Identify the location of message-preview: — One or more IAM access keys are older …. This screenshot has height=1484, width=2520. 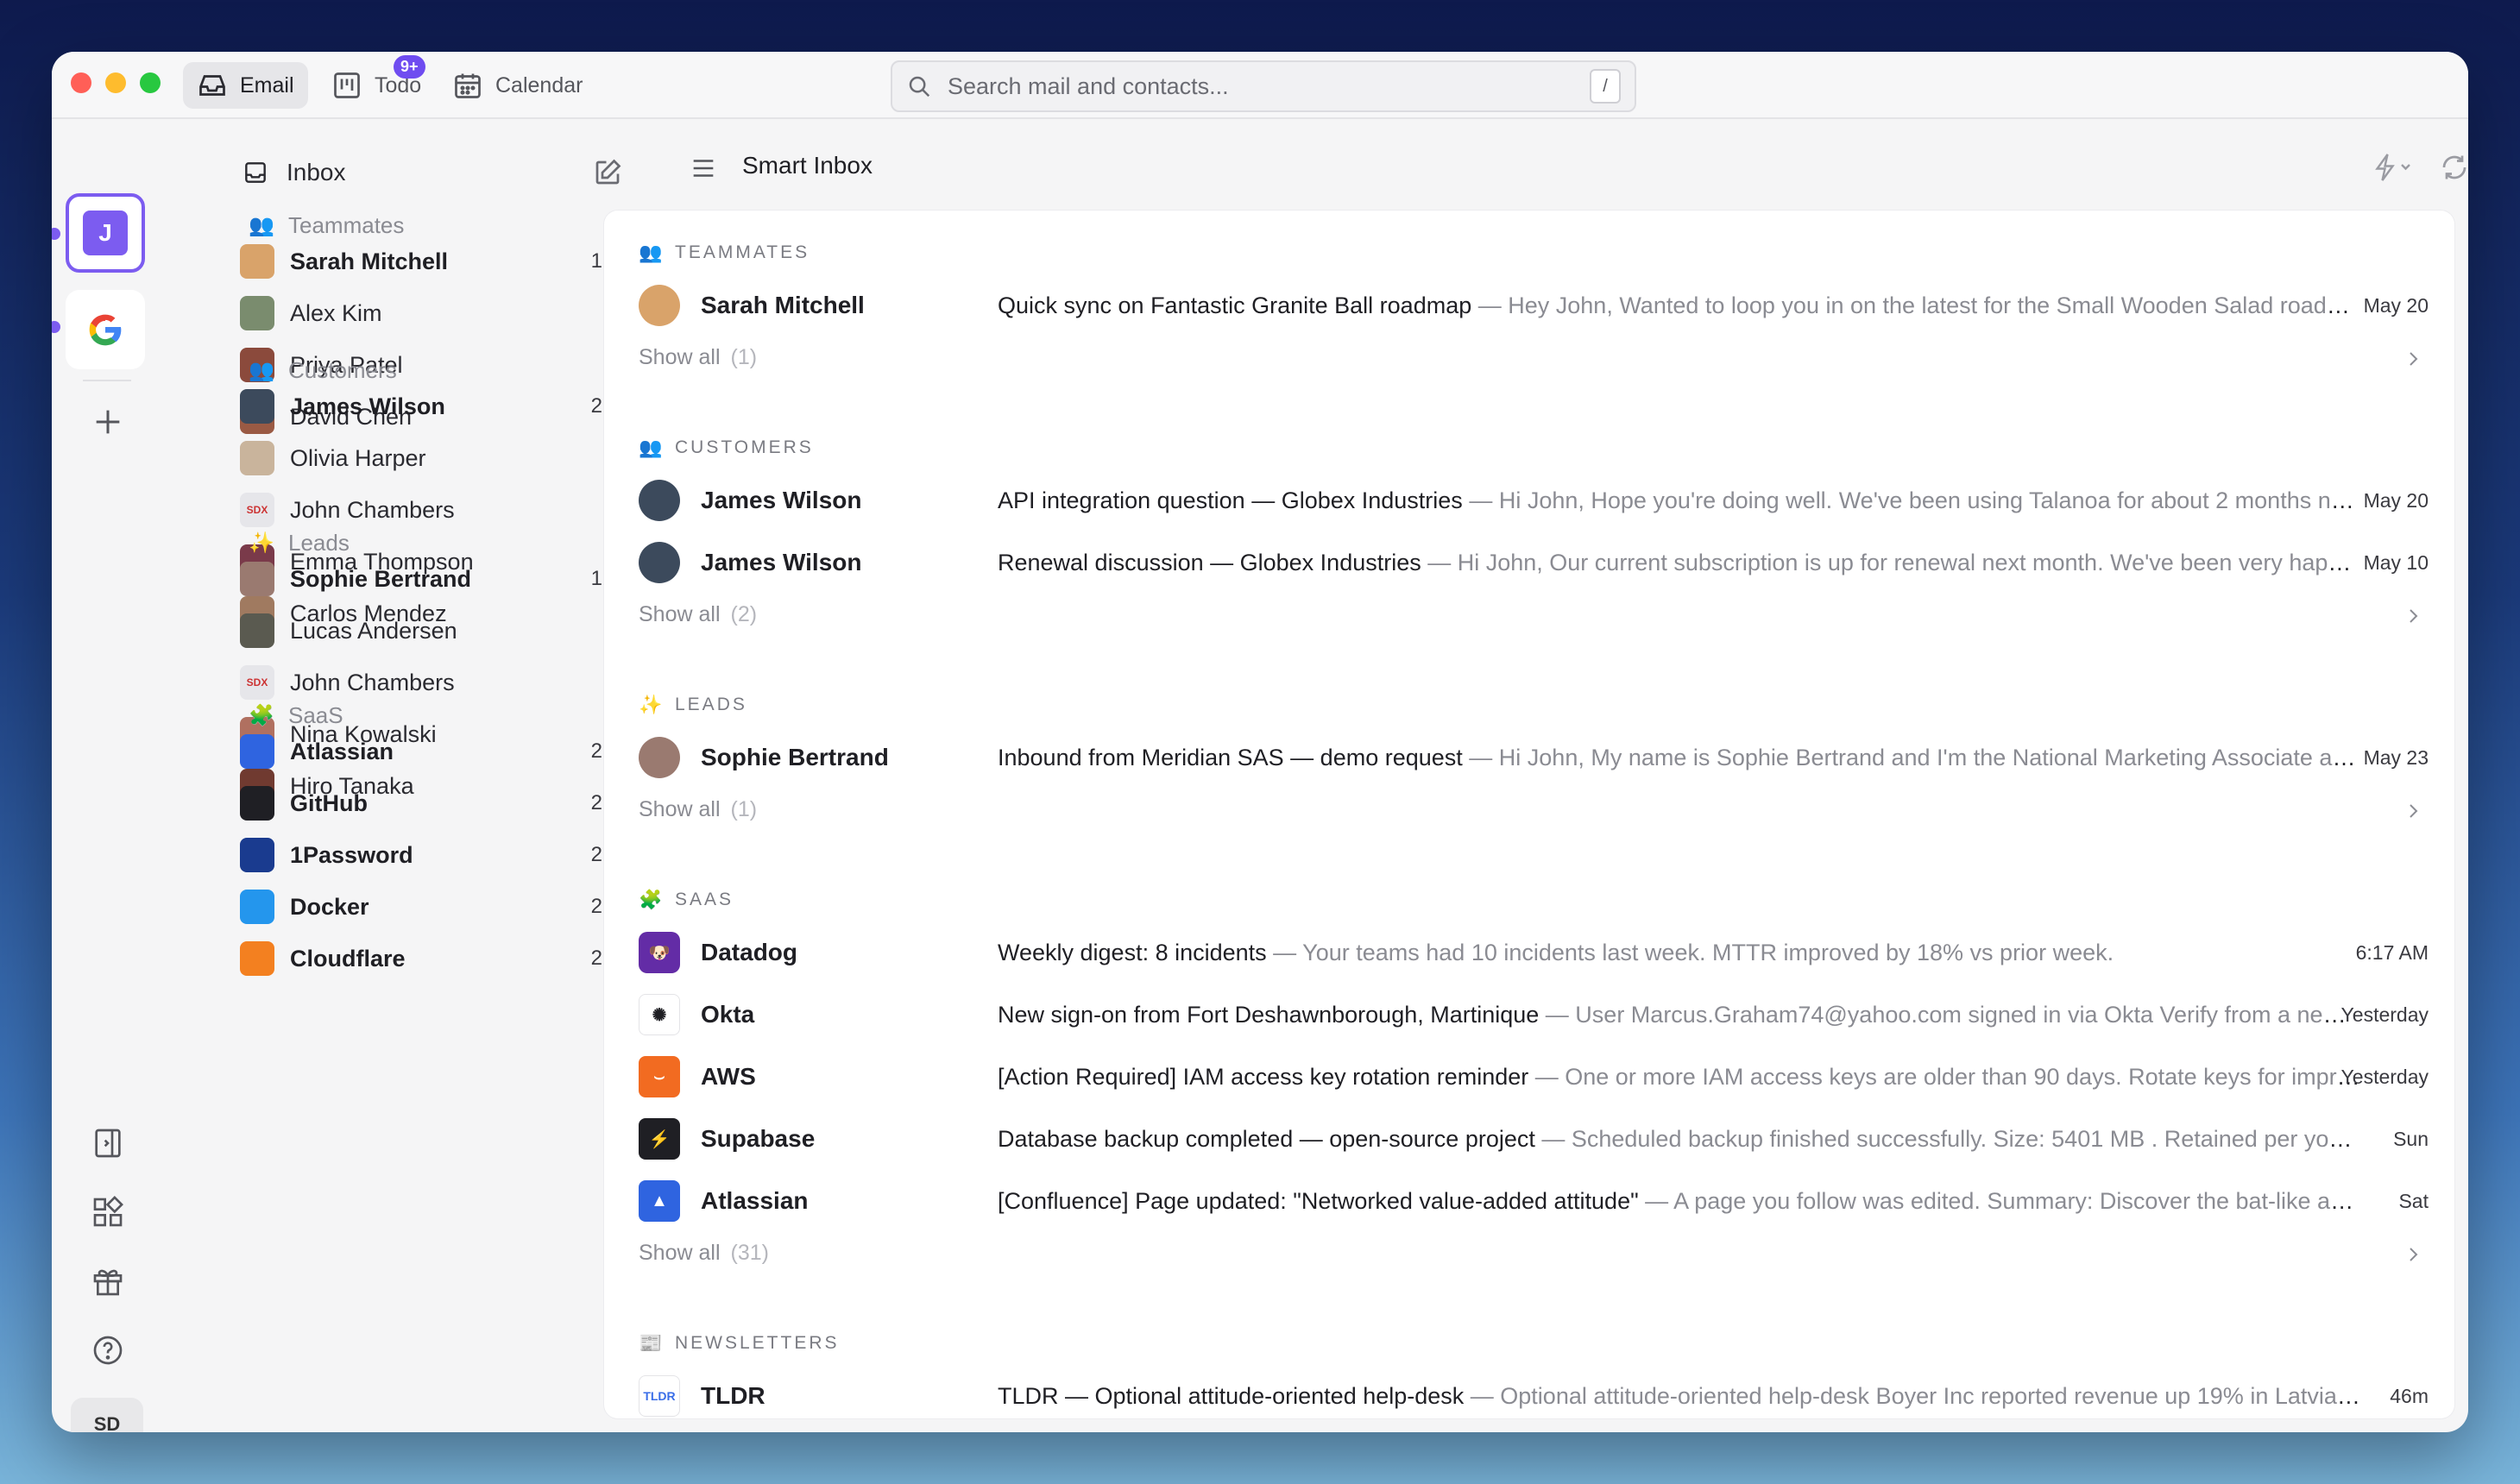
(1948, 1076).